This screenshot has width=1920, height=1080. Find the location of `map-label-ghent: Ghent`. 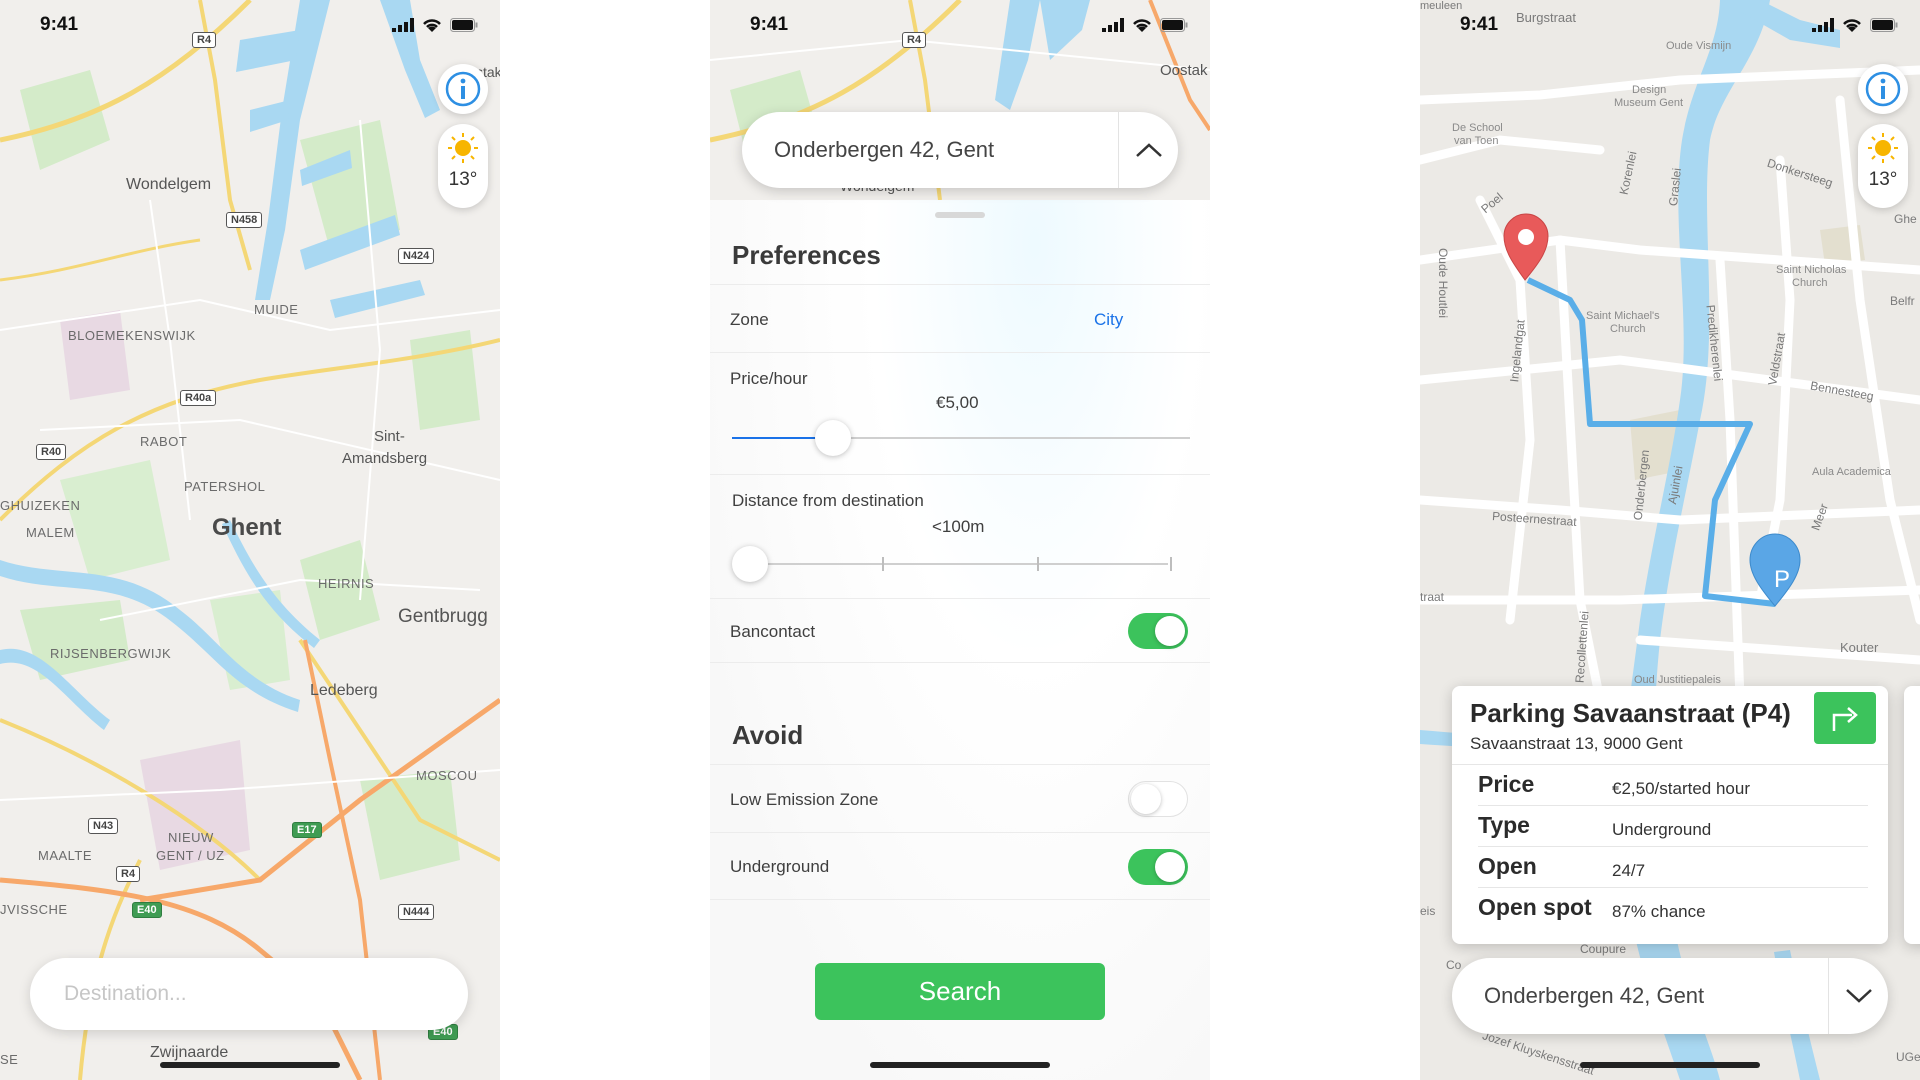

map-label-ghent: Ghent is located at coordinates (247, 527).